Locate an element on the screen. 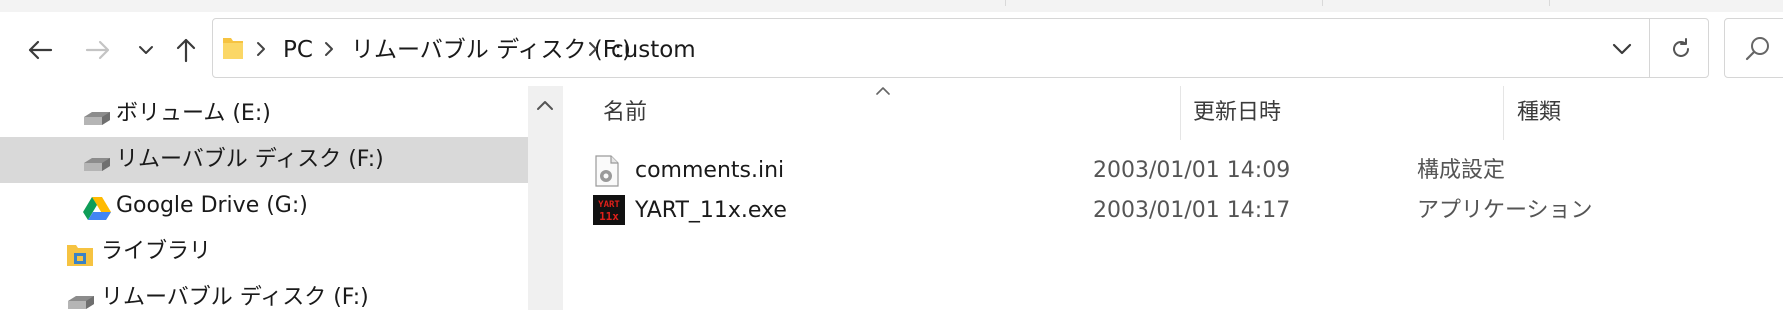 Image resolution: width=1783 pixels, height=321 pixels. column-header-name: 名前 is located at coordinates (625, 113).